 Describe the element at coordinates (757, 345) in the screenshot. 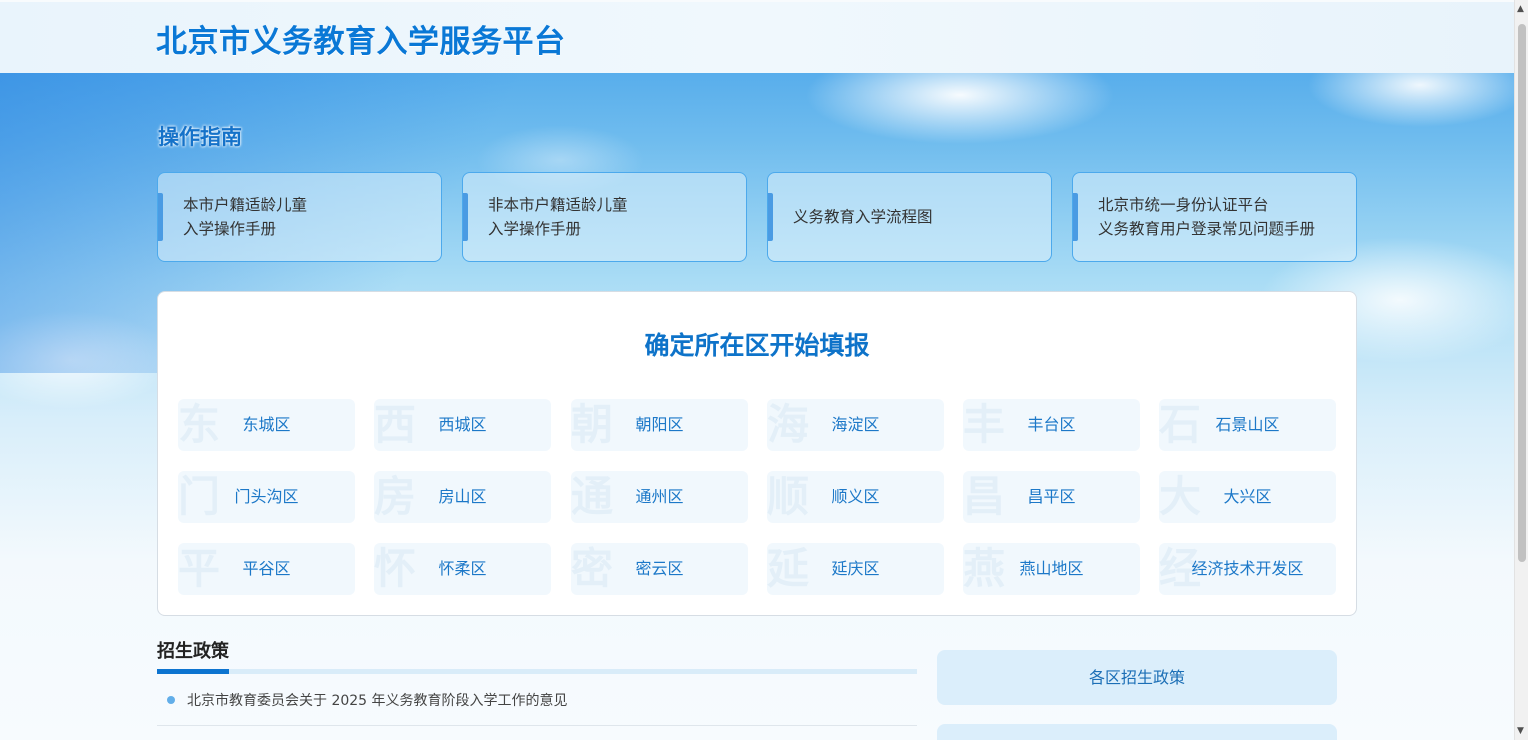

I see `district-panel-title: 确定所在区开始填报` at that location.